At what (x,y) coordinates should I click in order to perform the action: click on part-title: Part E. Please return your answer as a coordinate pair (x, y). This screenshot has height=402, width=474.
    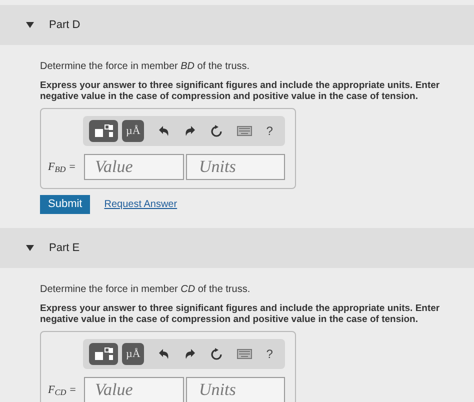
    Looking at the image, I should click on (64, 248).